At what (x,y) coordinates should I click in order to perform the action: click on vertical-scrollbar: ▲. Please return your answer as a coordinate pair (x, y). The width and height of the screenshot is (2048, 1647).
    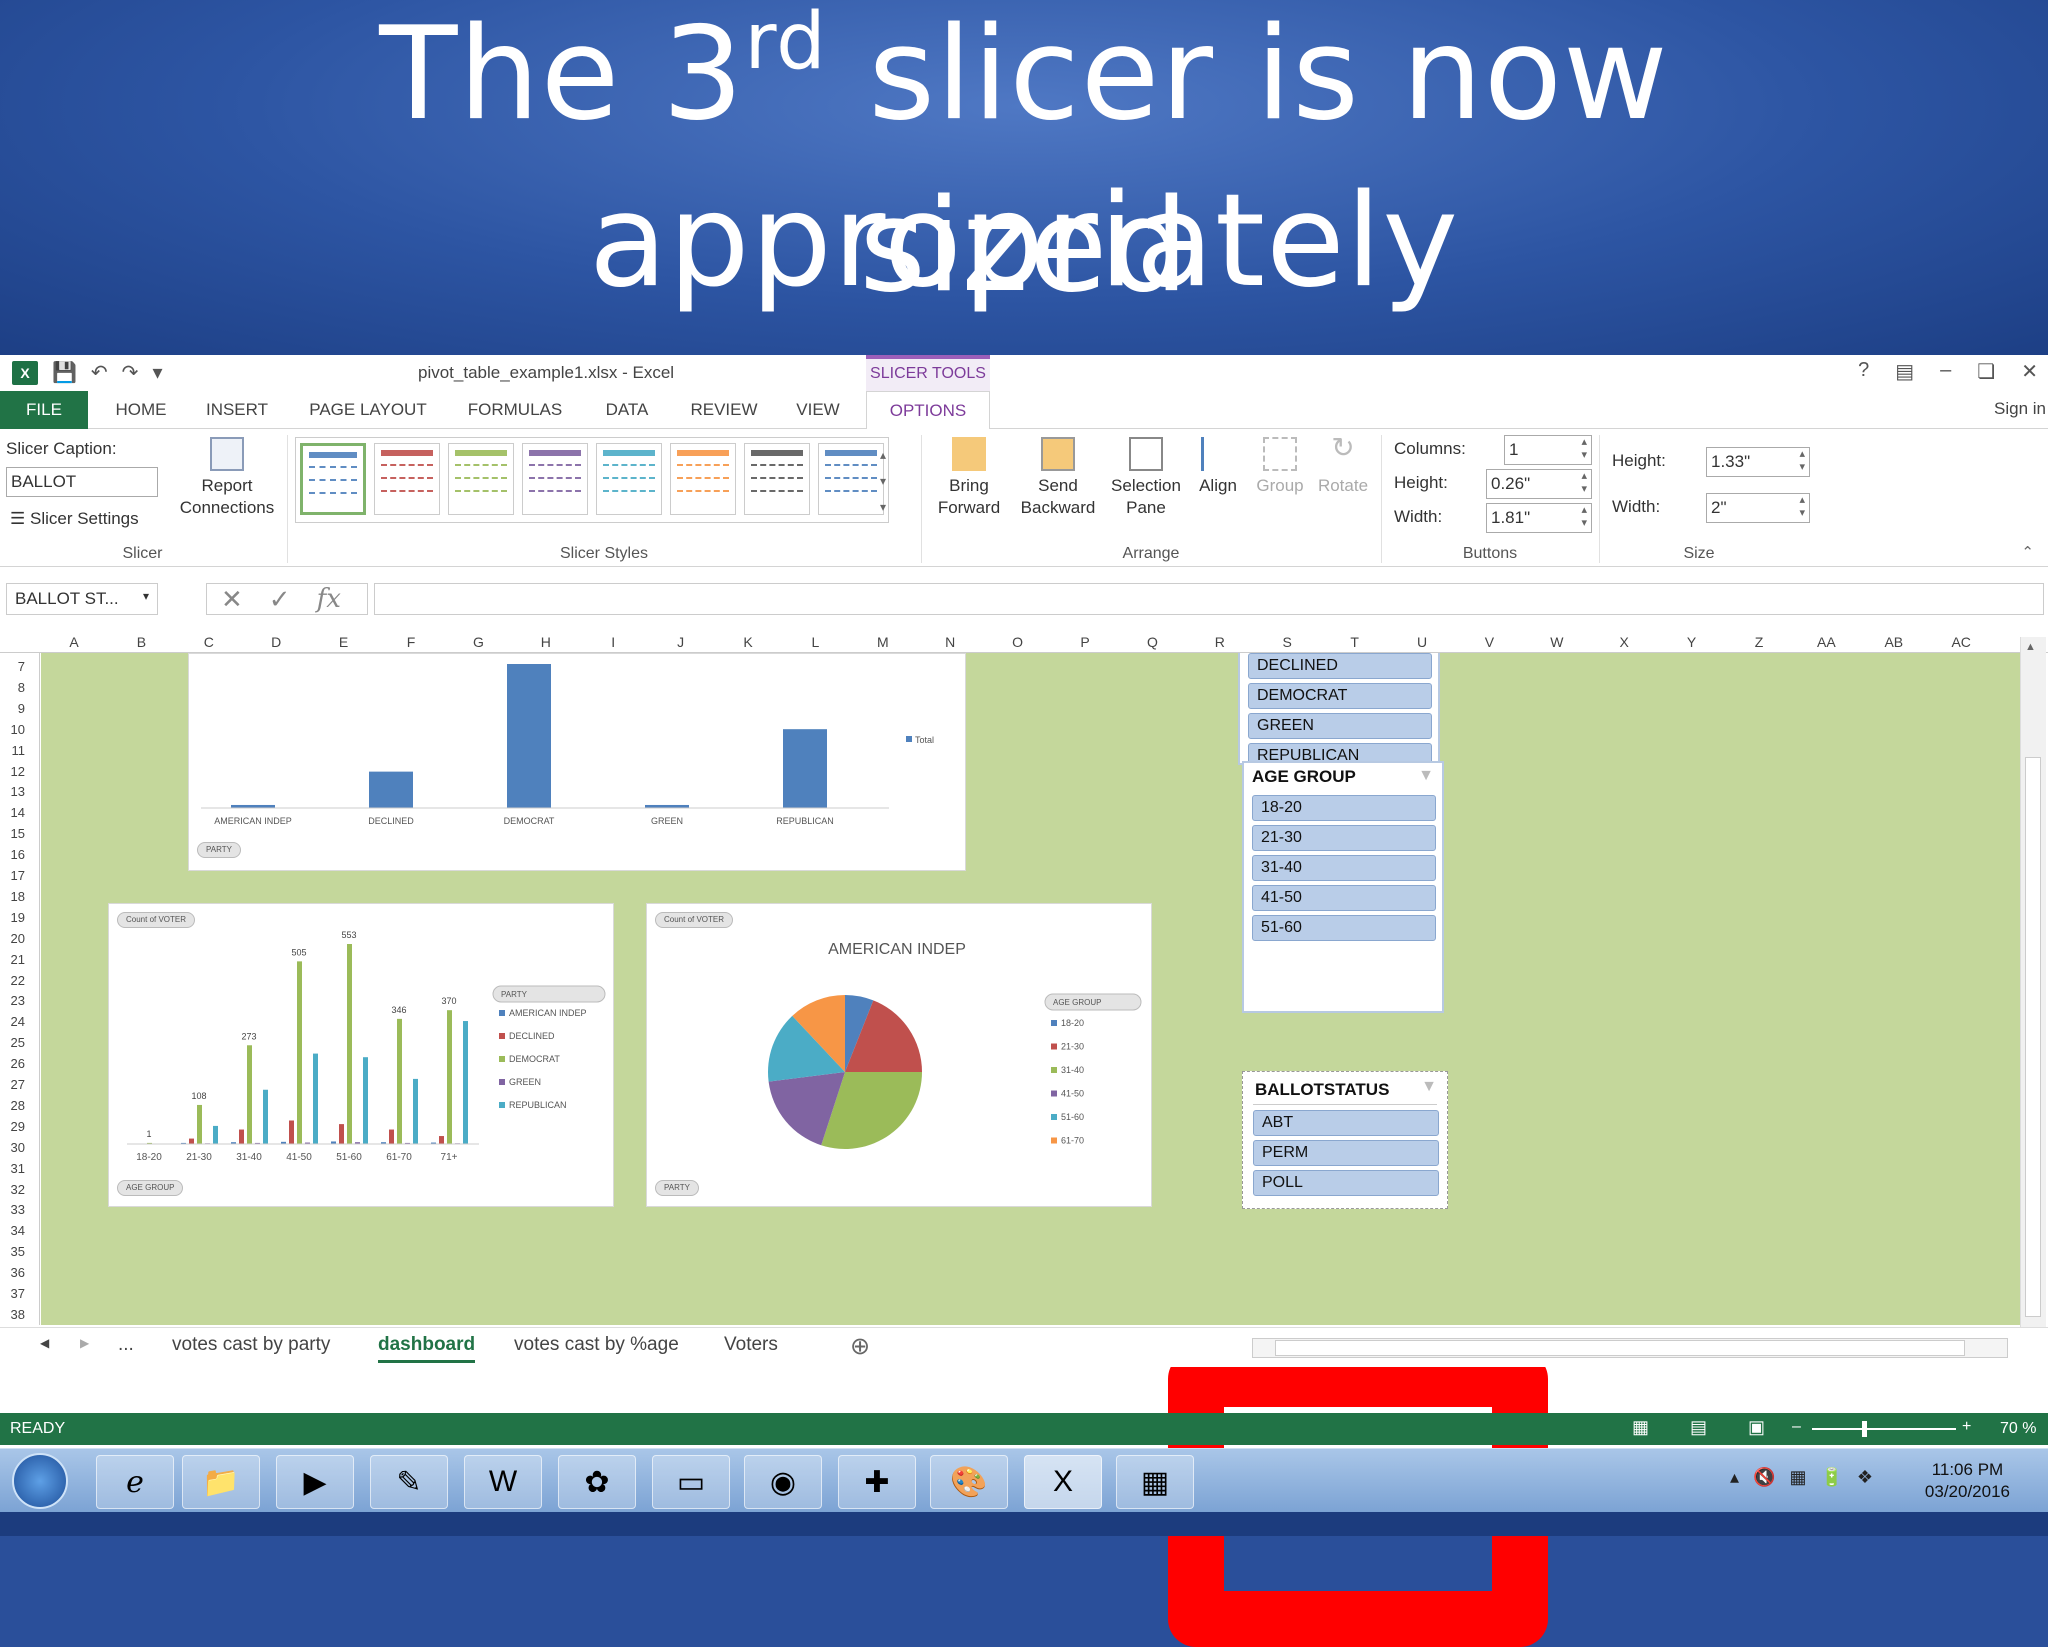
    Looking at the image, I should click on (2033, 982).